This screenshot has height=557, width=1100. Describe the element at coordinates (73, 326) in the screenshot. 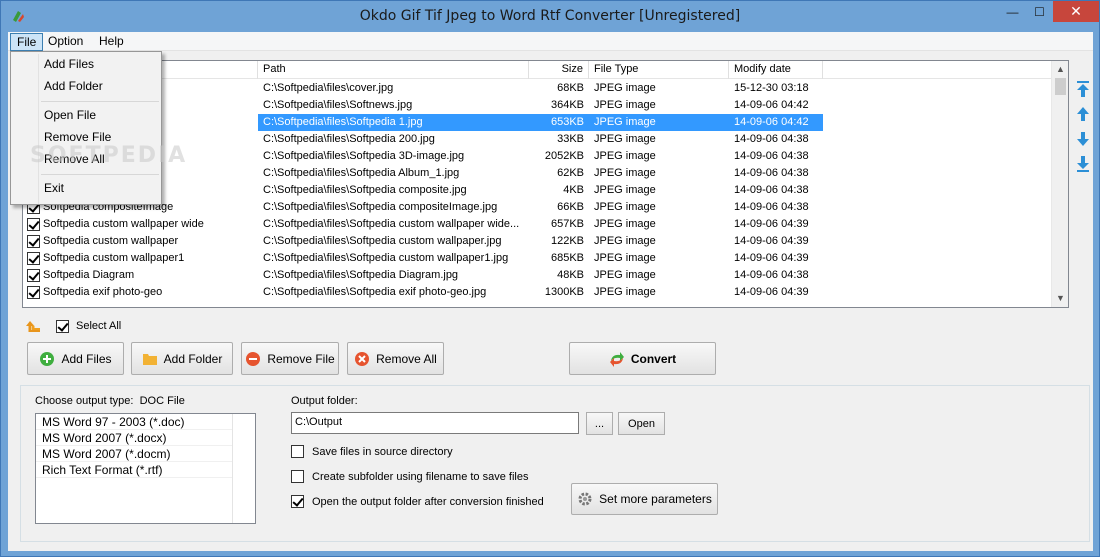

I see `select-all-row: Select All` at that location.